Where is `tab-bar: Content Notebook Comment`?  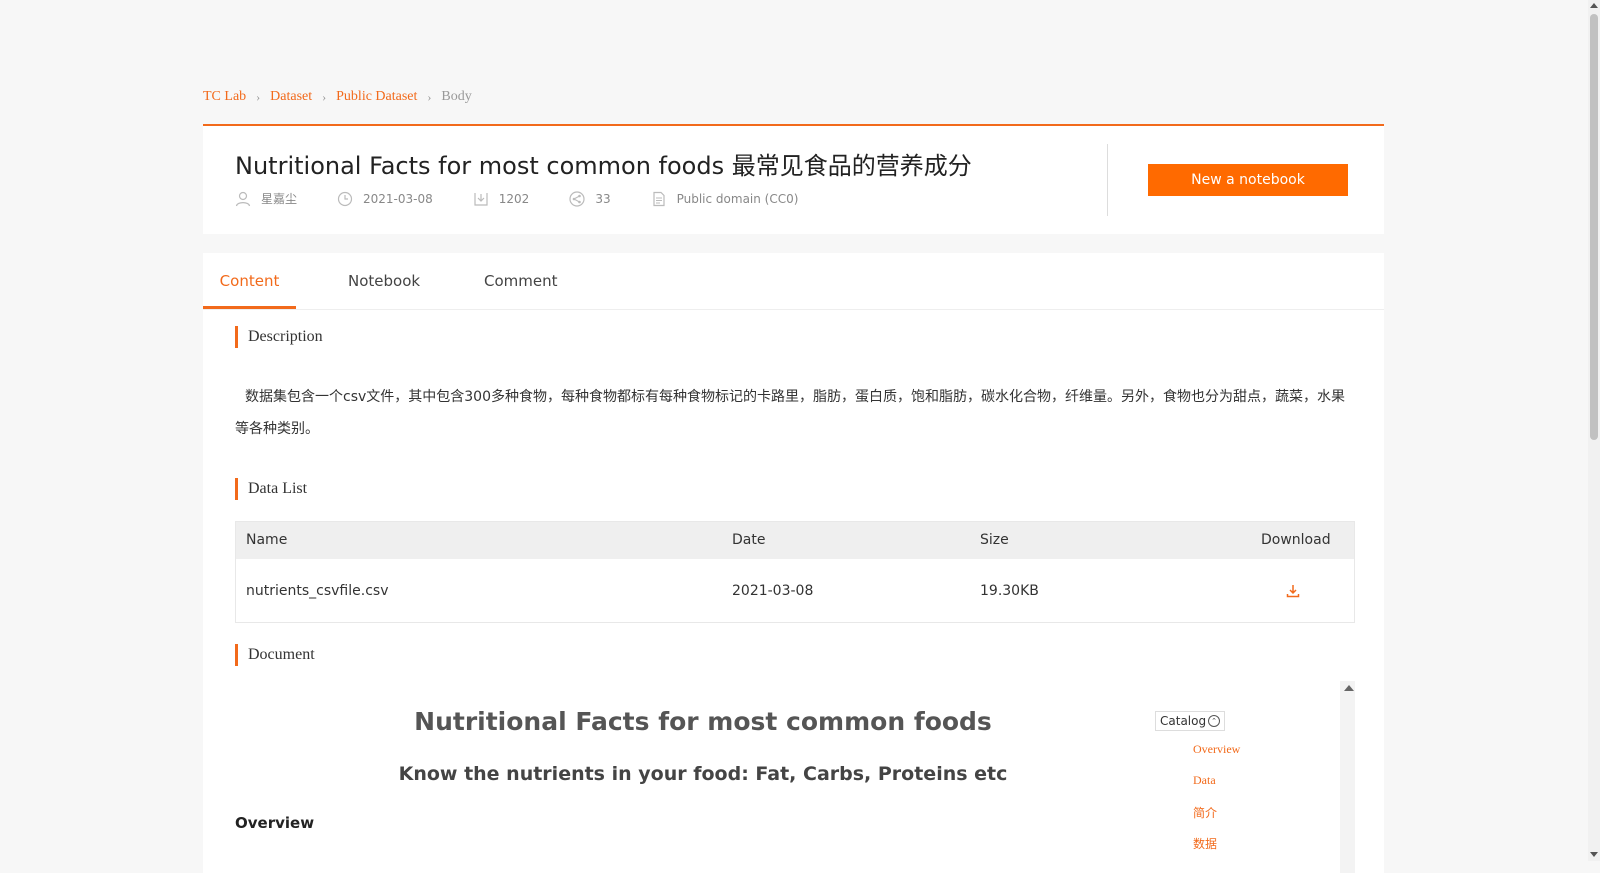 tab-bar: Content Notebook Comment is located at coordinates (793, 281).